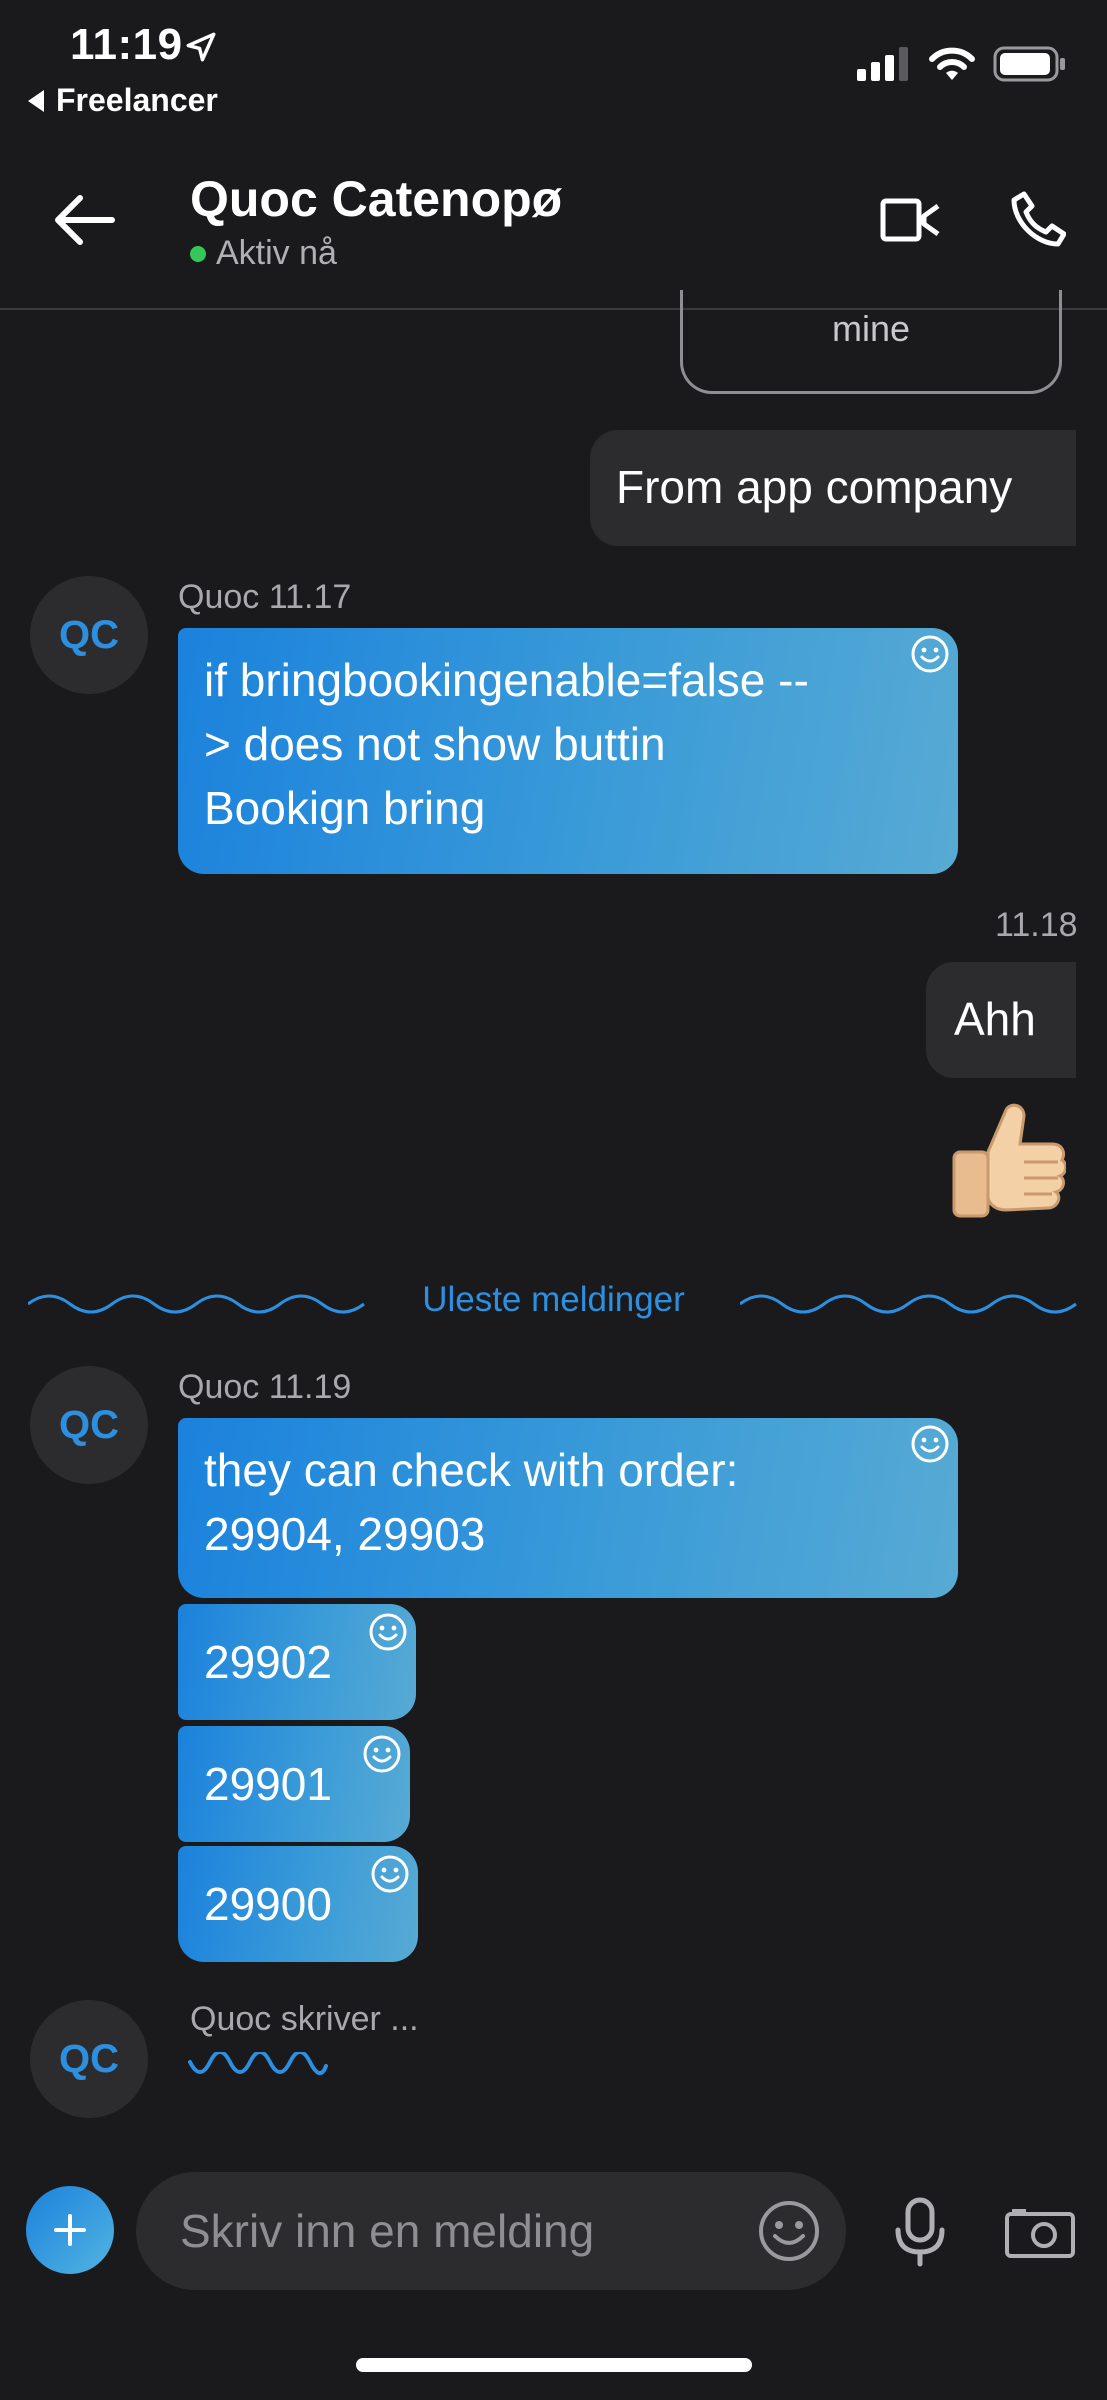  I want to click on message-text: 29901, so click(268, 1784).